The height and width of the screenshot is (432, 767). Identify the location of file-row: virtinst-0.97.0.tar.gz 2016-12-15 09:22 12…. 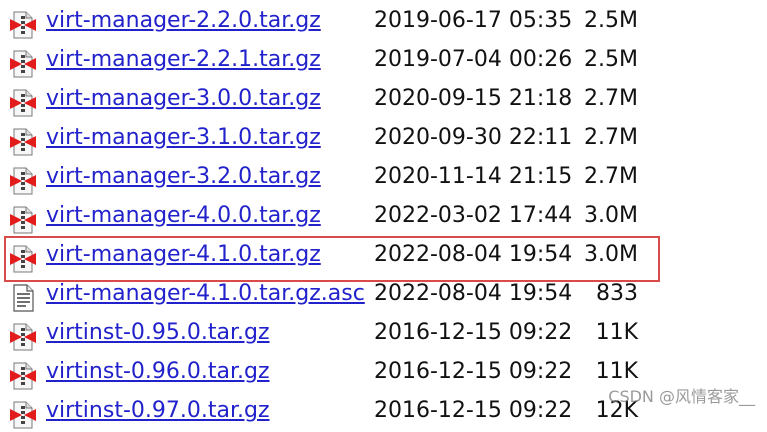
(383, 413).